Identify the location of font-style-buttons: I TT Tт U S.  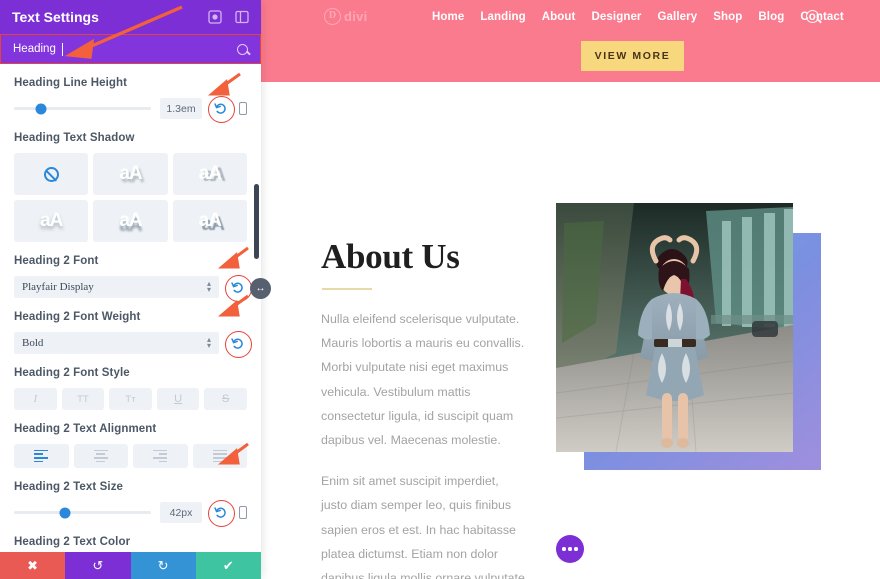
(130, 399).